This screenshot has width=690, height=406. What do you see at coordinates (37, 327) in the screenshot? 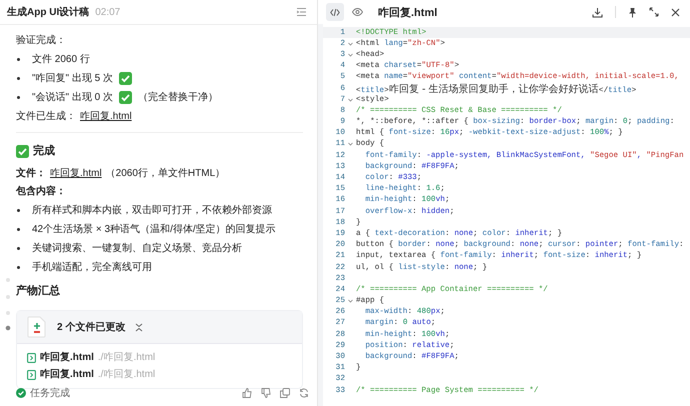
I see `file-add-icon` at bounding box center [37, 327].